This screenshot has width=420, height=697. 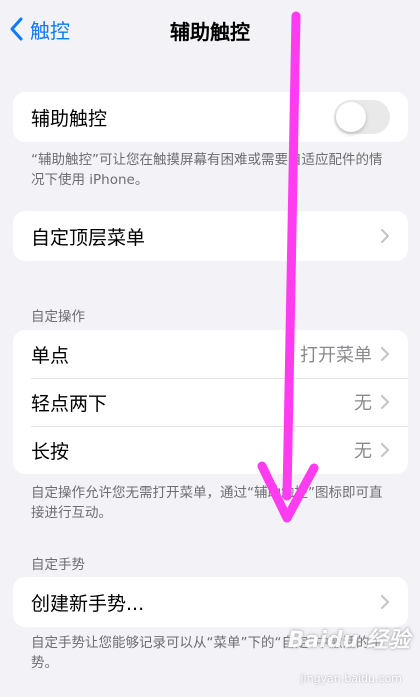 I want to click on top-menu-card: 自定顶层菜单, so click(x=210, y=236).